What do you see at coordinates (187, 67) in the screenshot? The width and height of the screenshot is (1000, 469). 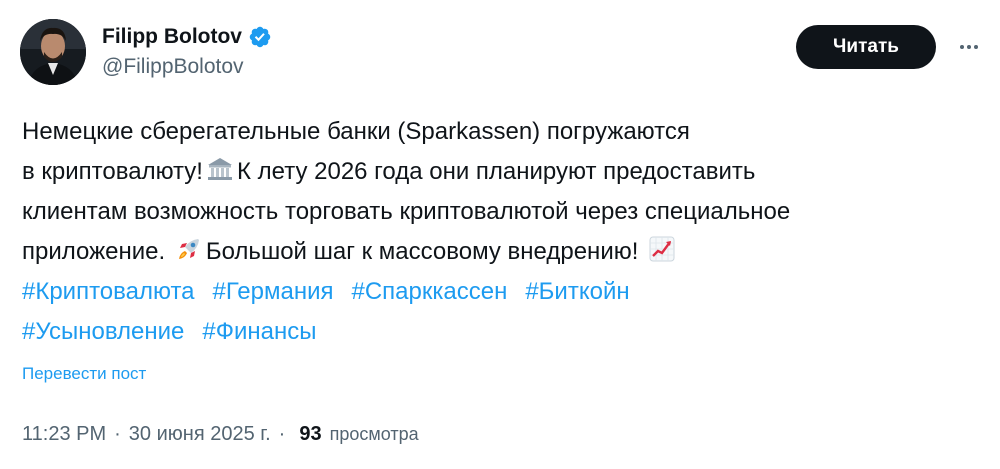 I see `author-handle: @FilippBolotov` at bounding box center [187, 67].